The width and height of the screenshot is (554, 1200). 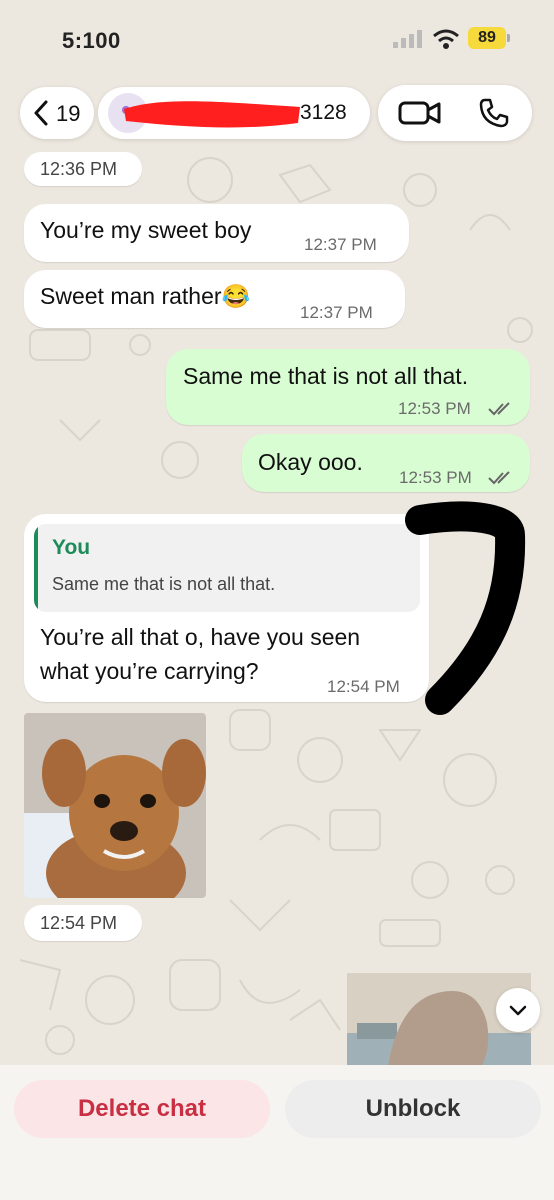 What do you see at coordinates (145, 296) in the screenshot?
I see `message-text: Sweet man rather😂` at bounding box center [145, 296].